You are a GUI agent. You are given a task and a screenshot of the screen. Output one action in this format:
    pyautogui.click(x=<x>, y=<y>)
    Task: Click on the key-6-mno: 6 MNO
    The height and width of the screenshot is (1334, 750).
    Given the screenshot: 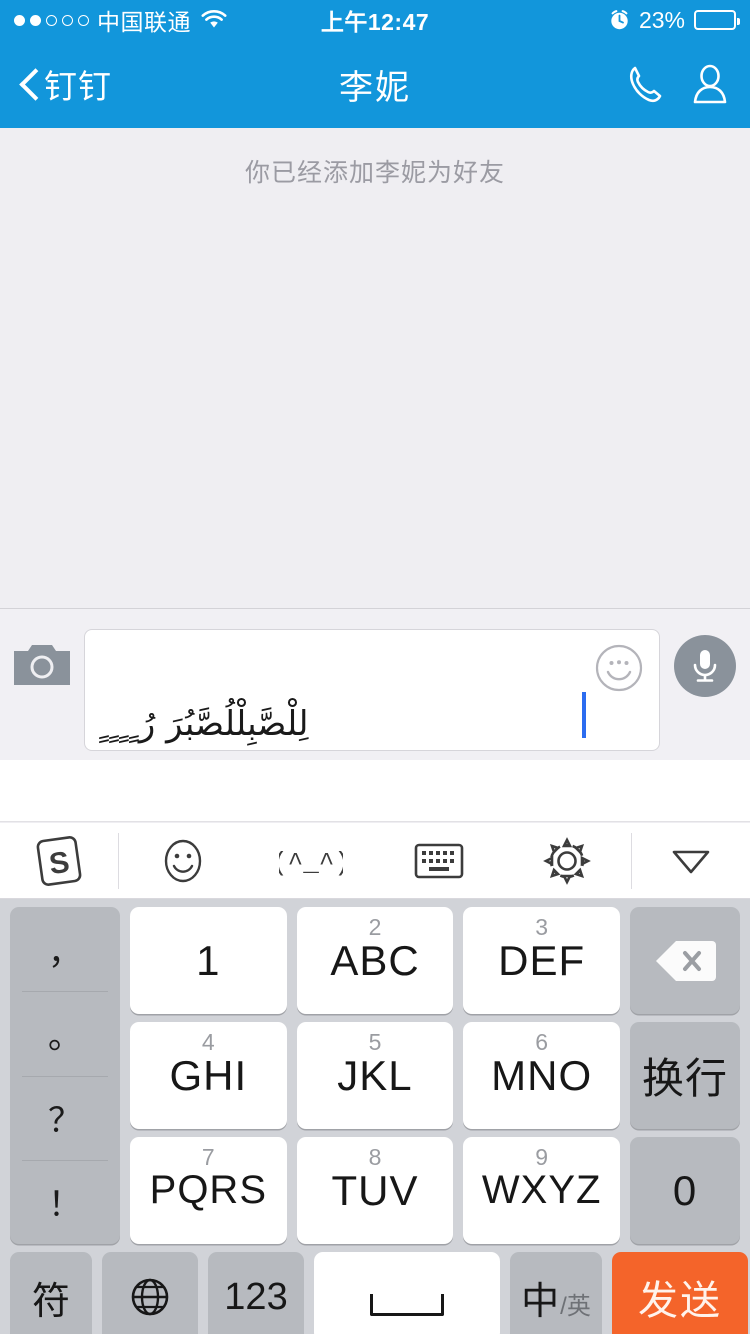 What is the action you would take?
    pyautogui.click(x=541, y=1075)
    